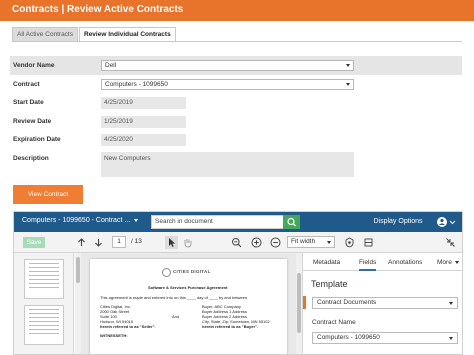 This screenshot has height=355, width=474. I want to click on page-thumbnails, so click(44, 303).